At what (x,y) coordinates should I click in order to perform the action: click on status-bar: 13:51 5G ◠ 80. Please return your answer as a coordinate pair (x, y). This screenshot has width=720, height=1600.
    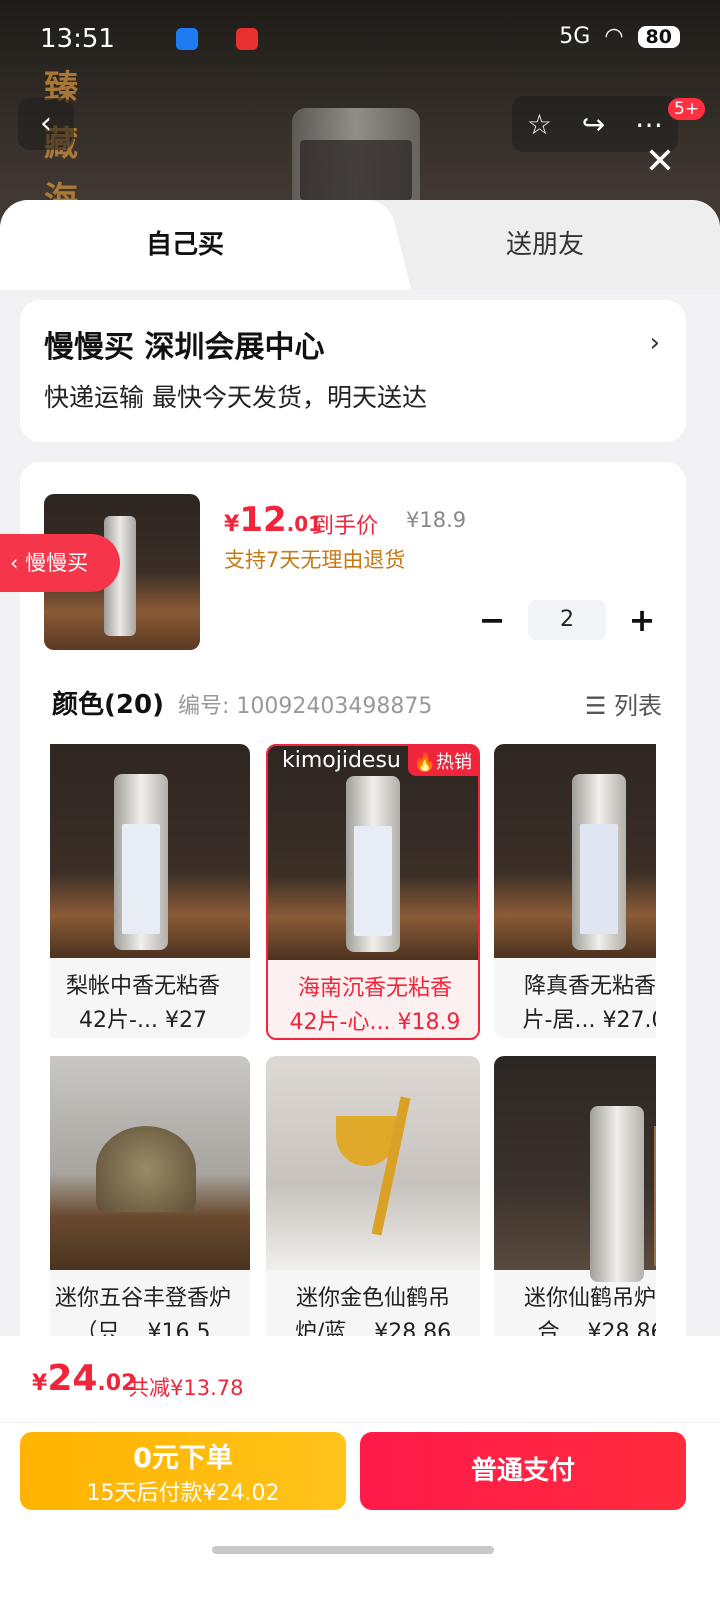
    Looking at the image, I should click on (360, 40).